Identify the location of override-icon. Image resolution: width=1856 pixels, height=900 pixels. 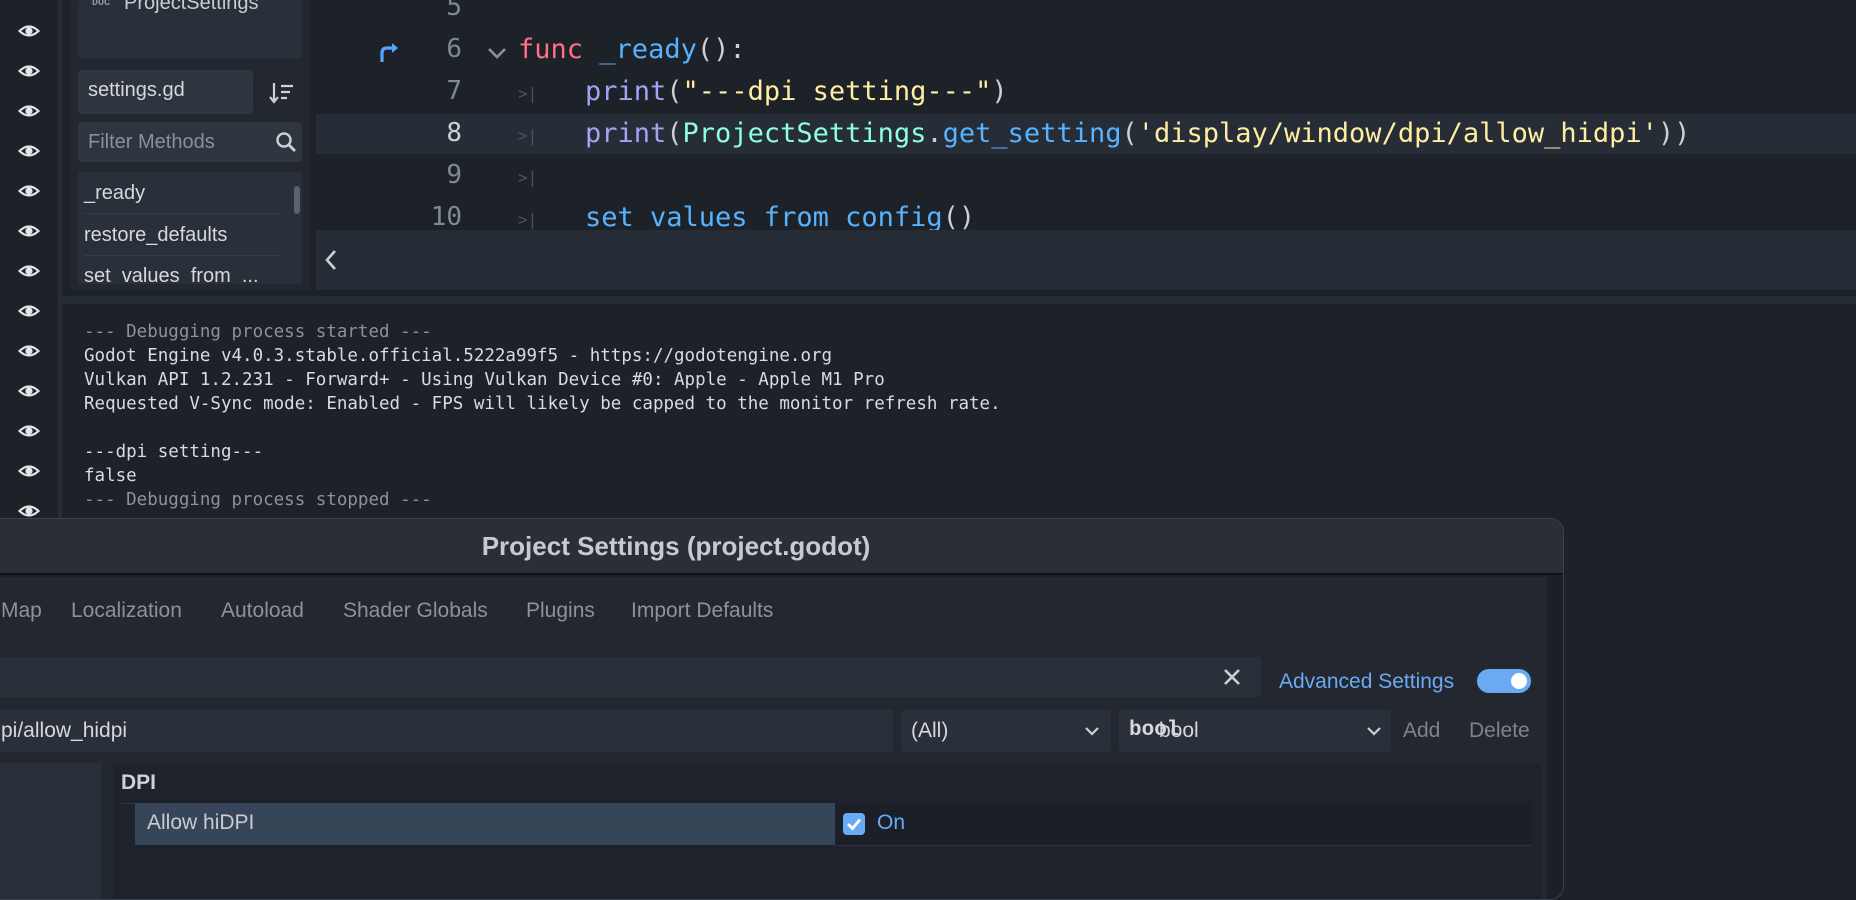
(390, 53).